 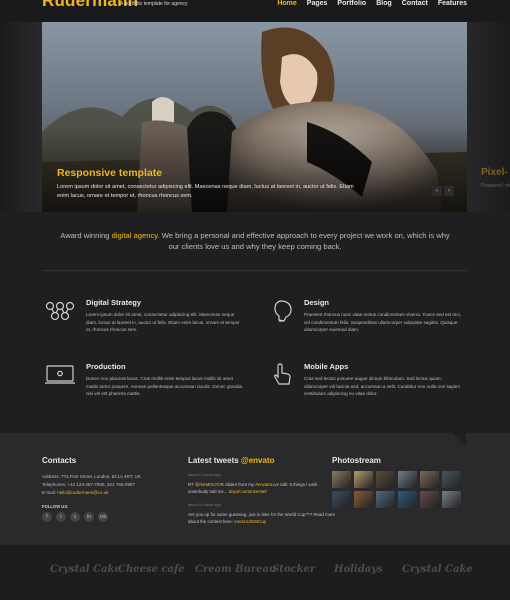 What do you see at coordinates (209, 484) in the screenshot?
I see `tweet-link: @theMOLTOR` at bounding box center [209, 484].